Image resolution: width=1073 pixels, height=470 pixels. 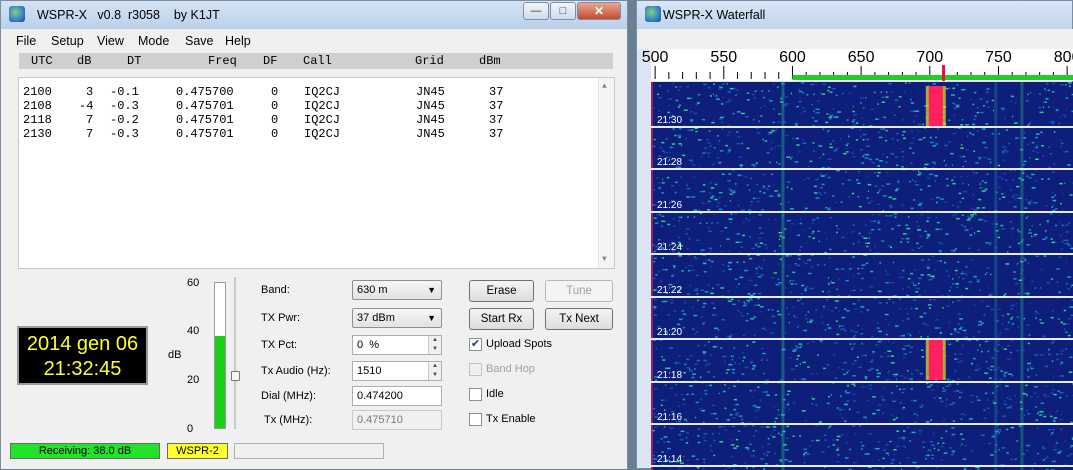 I want to click on txpct-spinbox: 0 % ▲▼, so click(x=397, y=345).